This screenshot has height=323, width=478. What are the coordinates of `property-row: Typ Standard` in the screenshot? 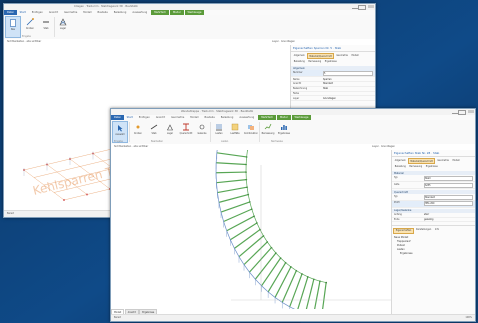 It's located at (433, 197).